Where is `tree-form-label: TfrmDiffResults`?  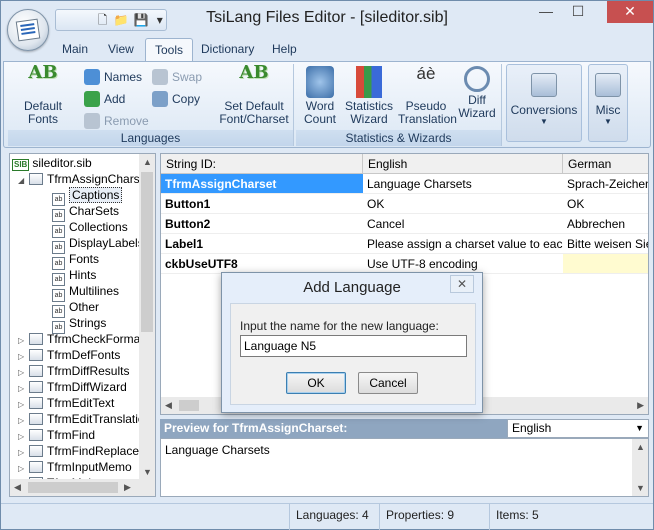
tree-form-label: TfrmDiffResults is located at coordinates (88, 371).